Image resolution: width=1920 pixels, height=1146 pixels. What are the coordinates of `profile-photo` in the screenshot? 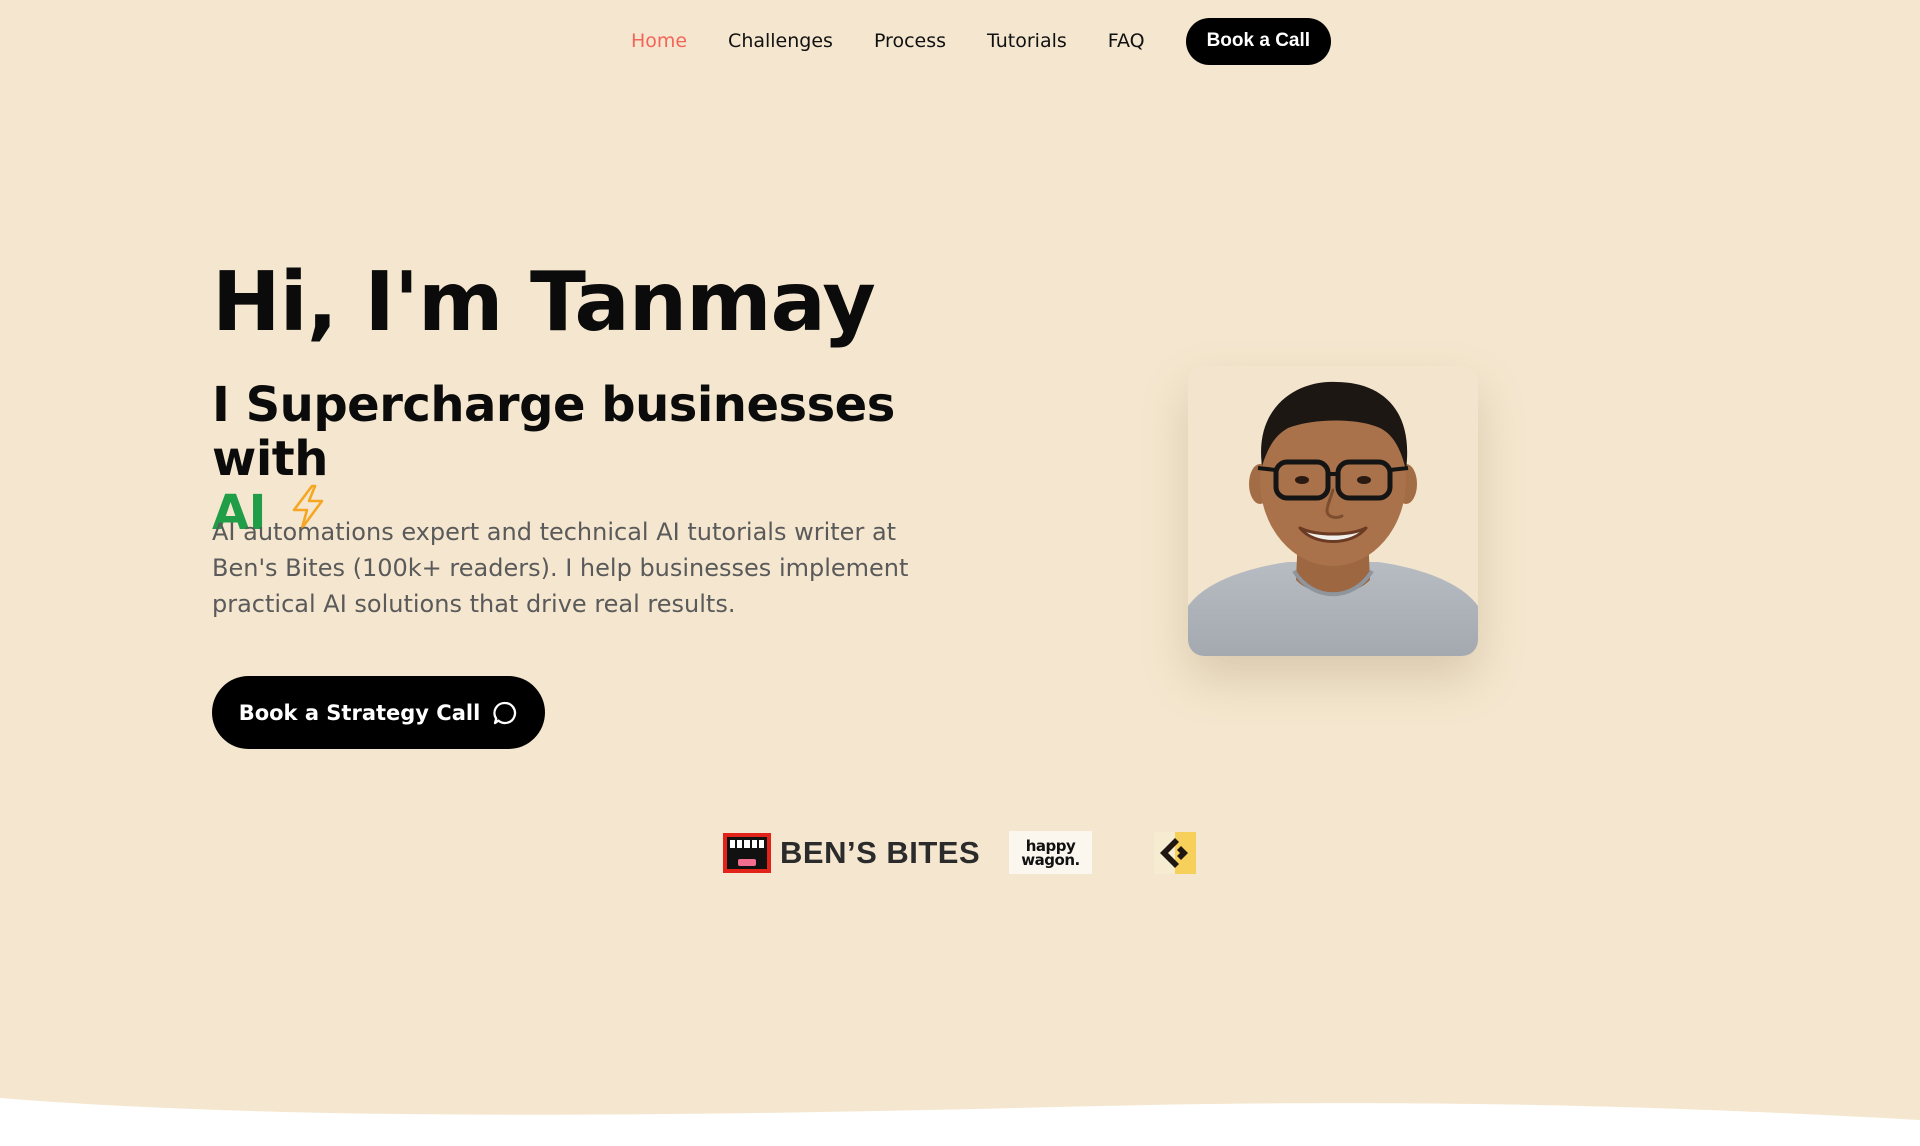 It's located at (1333, 511).